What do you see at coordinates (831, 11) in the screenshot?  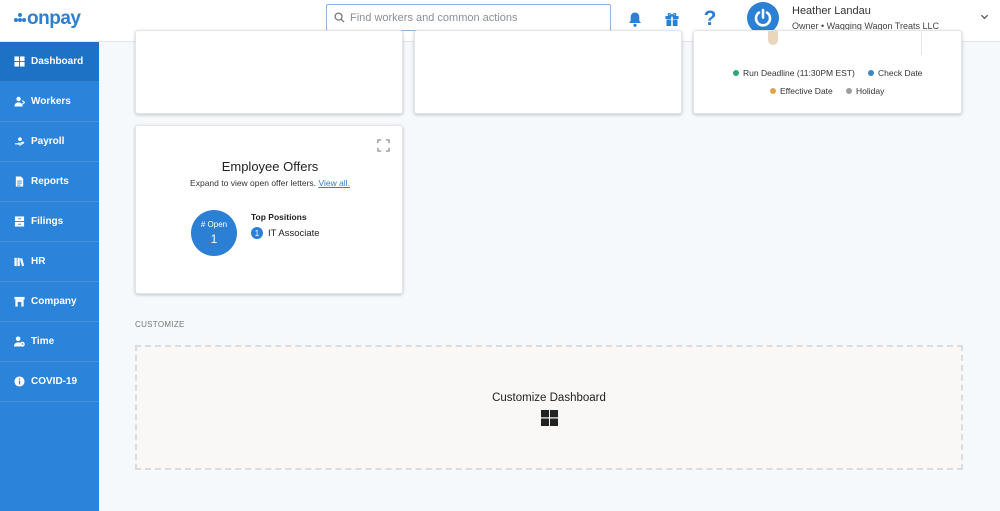 I see `user-name: Heather Landau` at bounding box center [831, 11].